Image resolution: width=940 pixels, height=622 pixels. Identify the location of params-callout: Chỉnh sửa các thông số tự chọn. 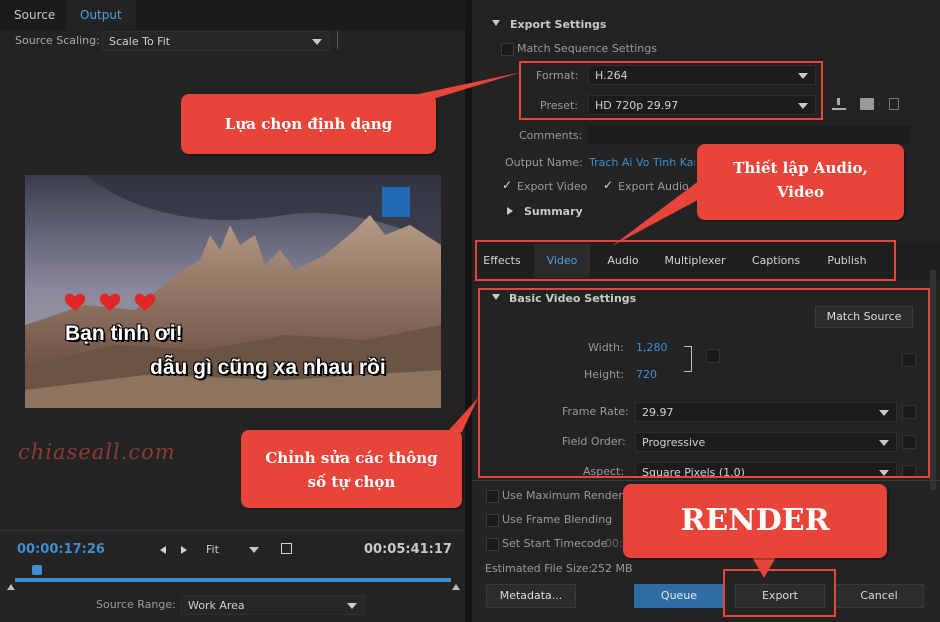
(351, 469).